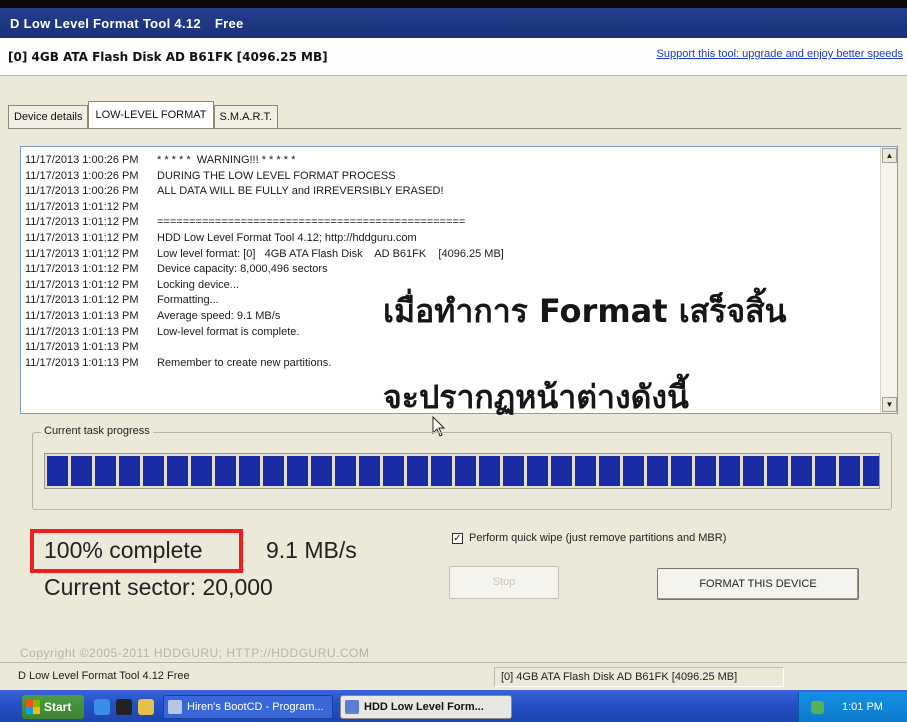 The height and width of the screenshot is (722, 907). What do you see at coordinates (58, 707) in the screenshot?
I see `start-label: Start` at bounding box center [58, 707].